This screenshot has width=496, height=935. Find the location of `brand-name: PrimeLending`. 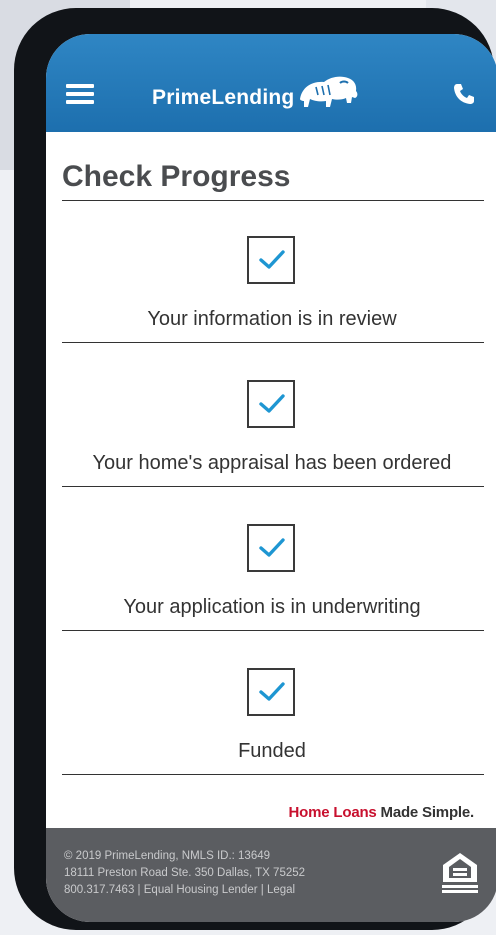

brand-name: PrimeLending is located at coordinates (223, 97).